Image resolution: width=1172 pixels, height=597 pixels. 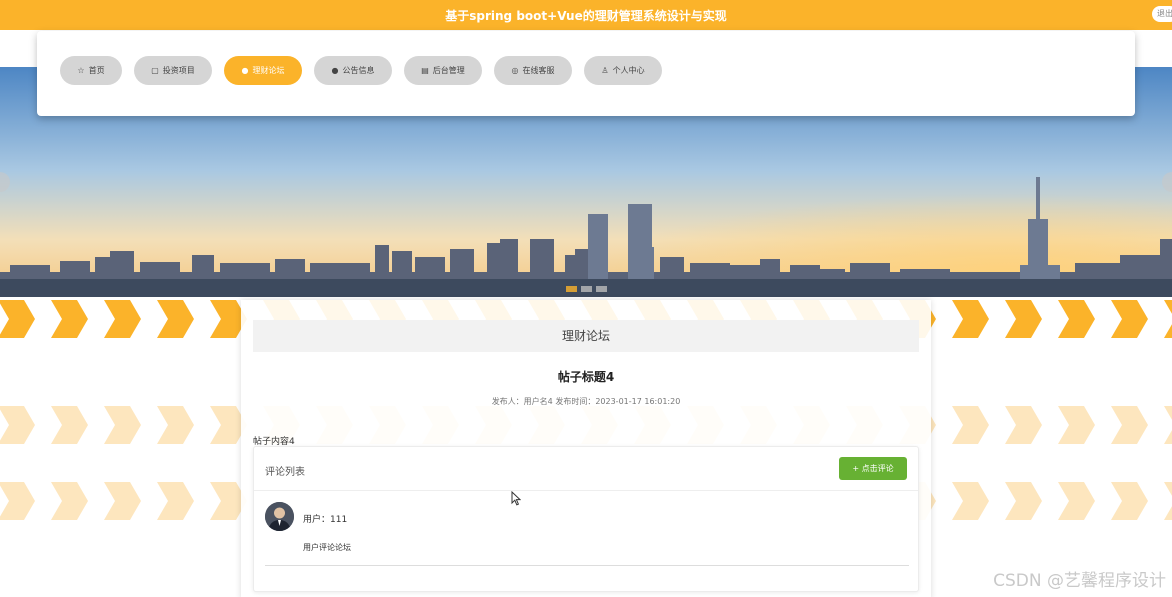 I want to click on comment-list-header: 评论列表 + 点击评论, so click(x=586, y=469).